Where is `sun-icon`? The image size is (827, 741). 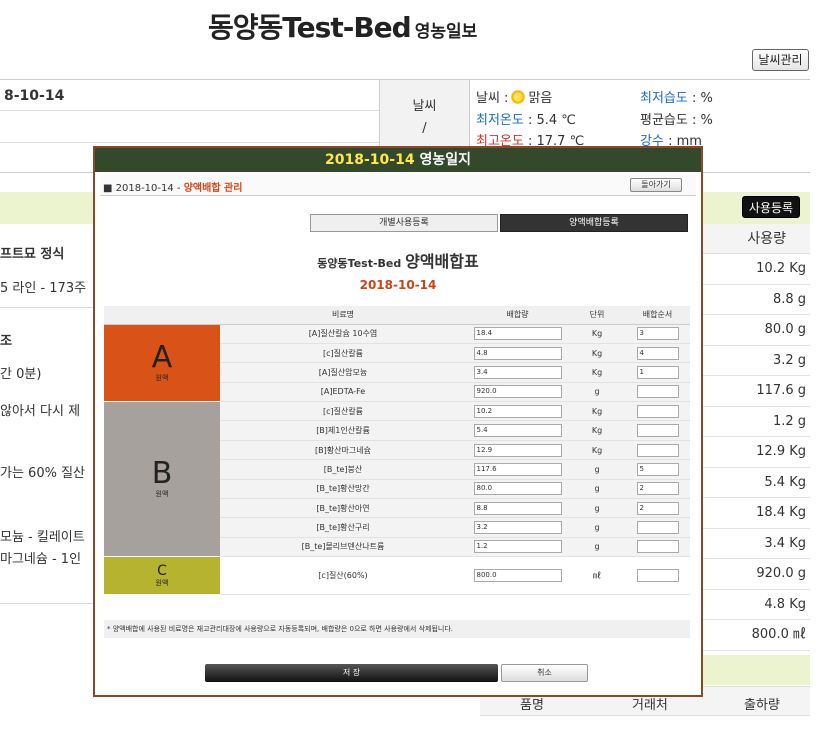 sun-icon is located at coordinates (518, 97).